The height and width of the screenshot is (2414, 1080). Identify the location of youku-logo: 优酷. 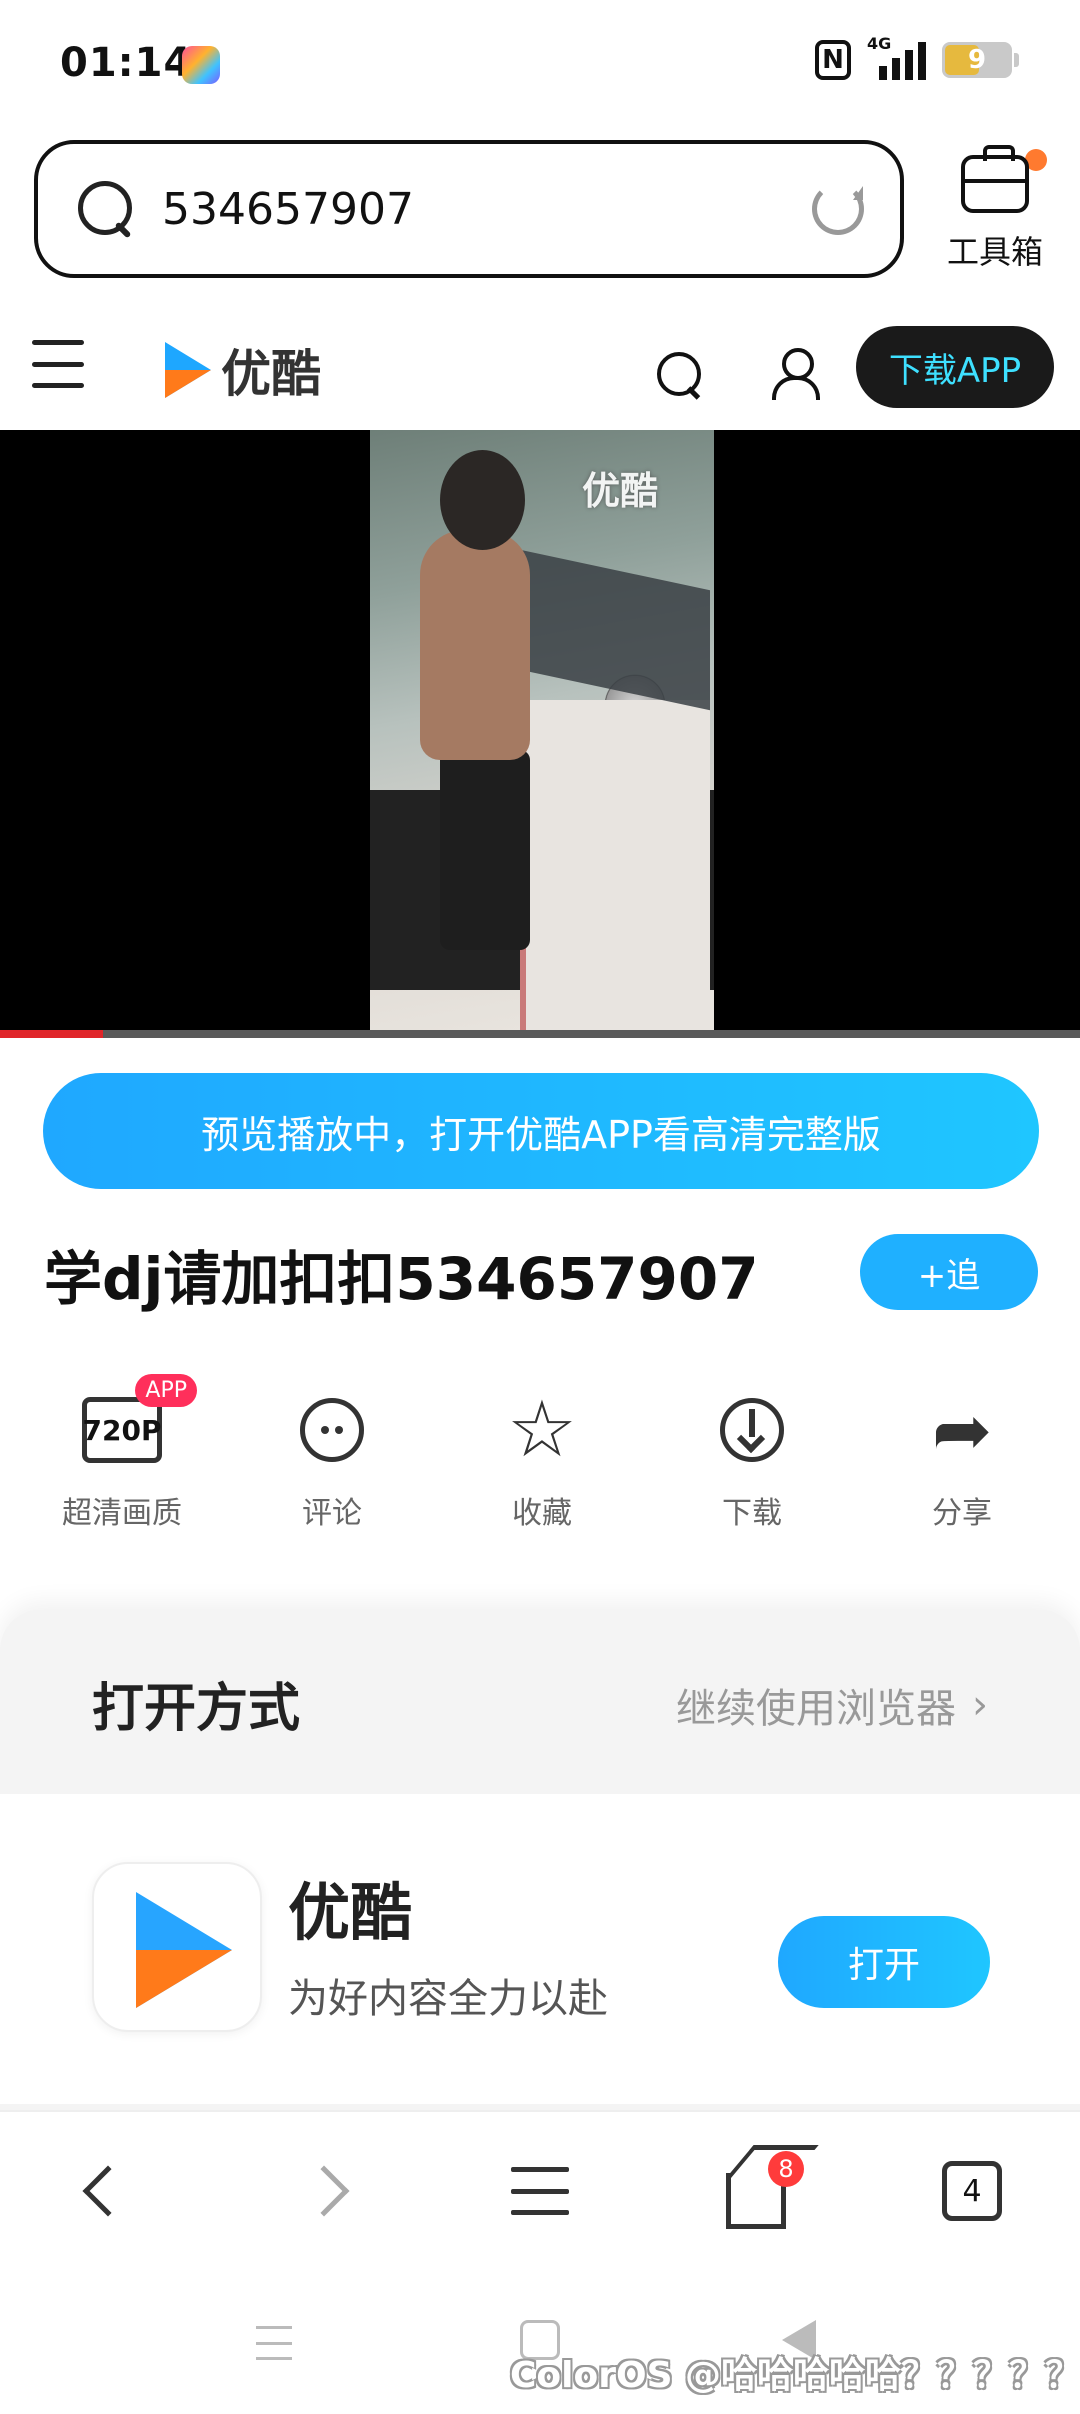
(243, 370).